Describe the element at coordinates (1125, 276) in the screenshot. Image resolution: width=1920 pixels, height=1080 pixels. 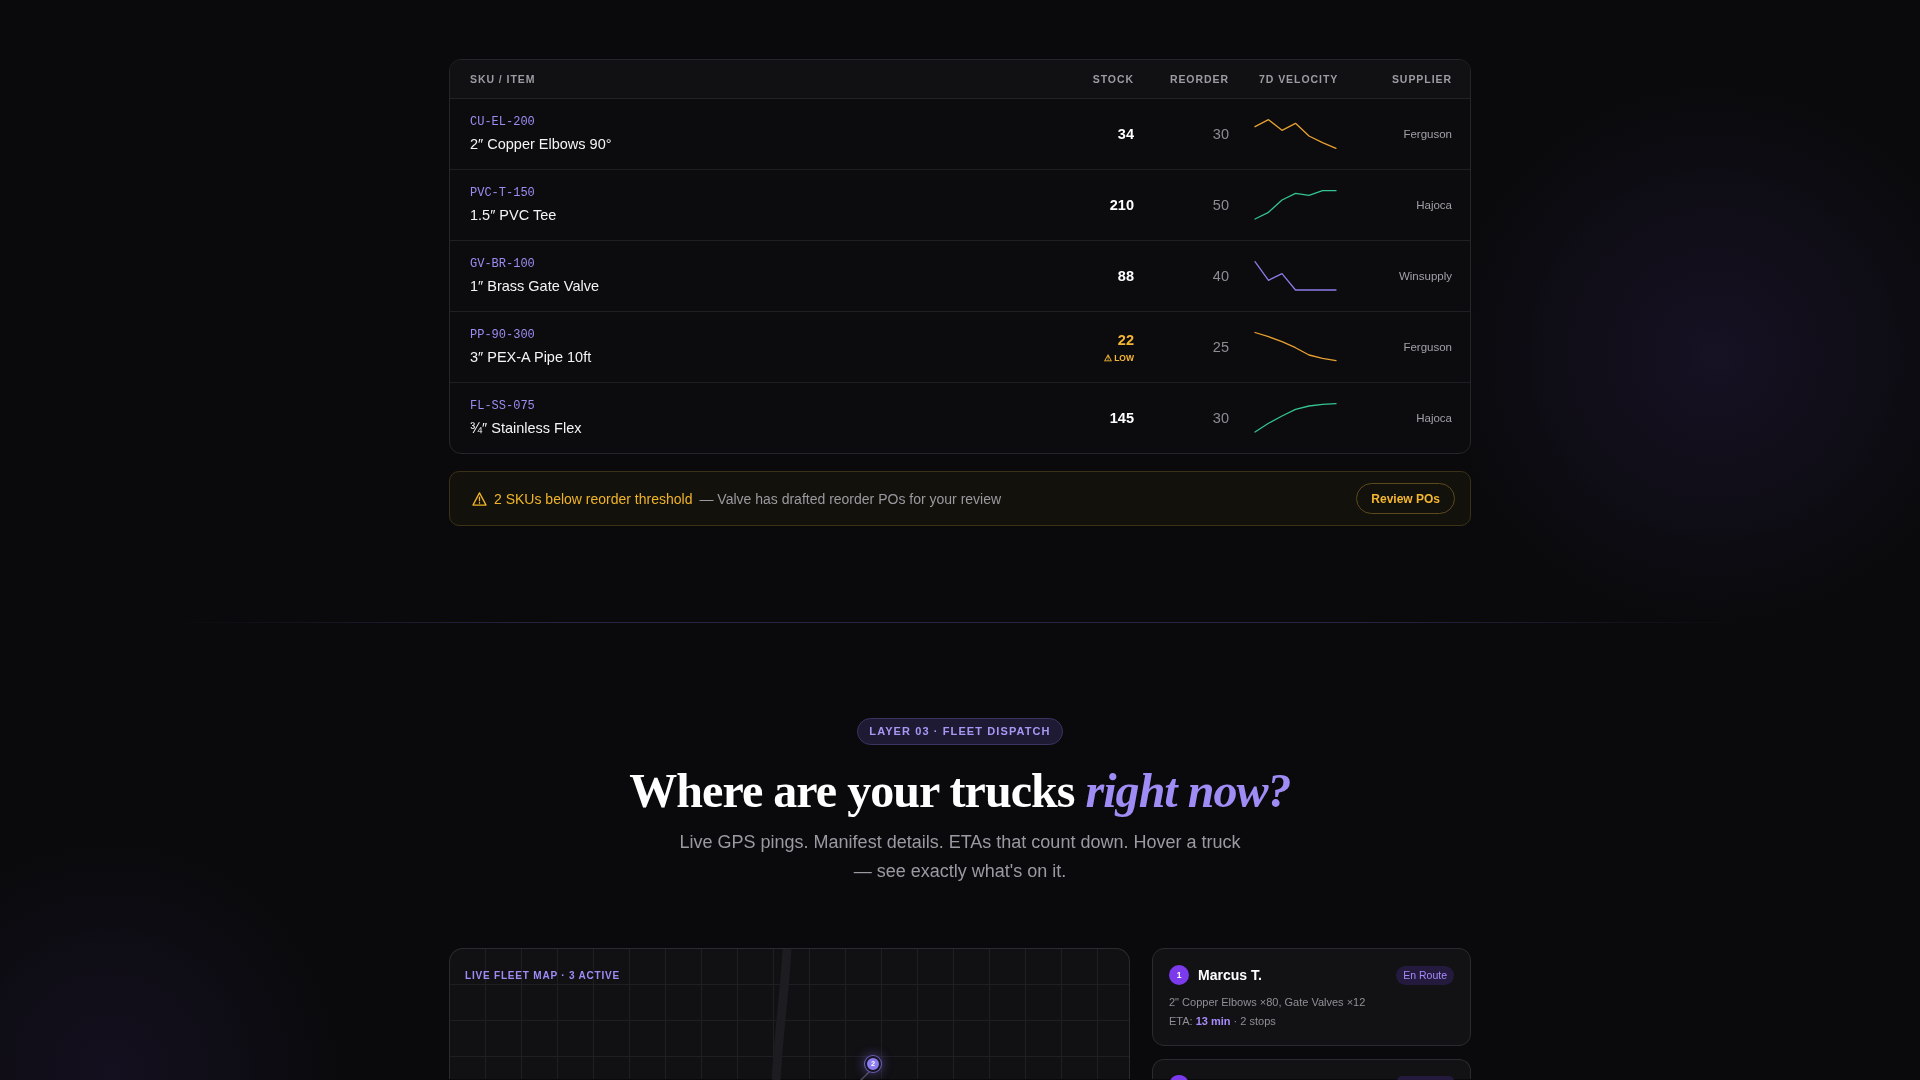
I see `stock-count: 88` at that location.